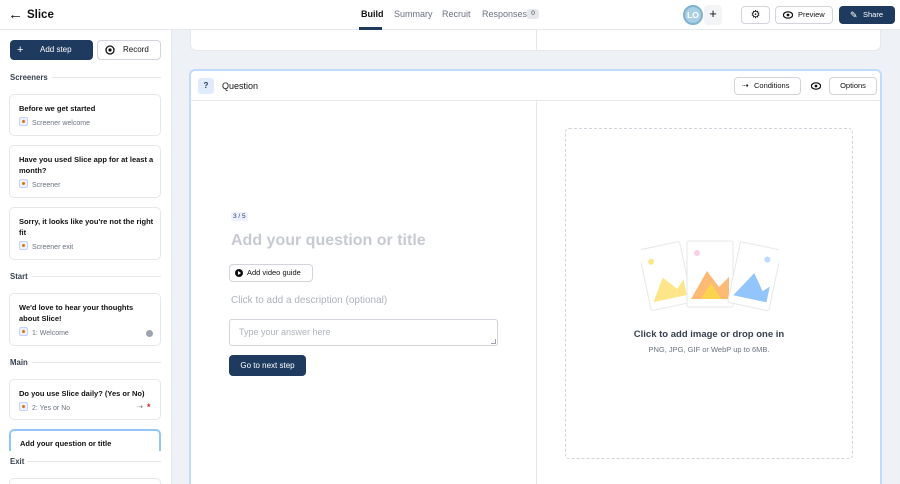 The width and height of the screenshot is (900, 484). What do you see at coordinates (854, 15) in the screenshot?
I see `share-icon: ✎` at bounding box center [854, 15].